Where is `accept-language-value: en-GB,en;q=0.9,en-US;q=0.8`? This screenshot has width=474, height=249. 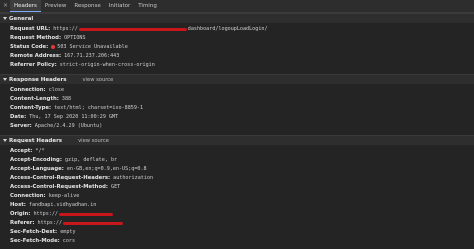 accept-language-value: en-GB,en;q=0.9,en-US;q=0.8 is located at coordinates (106, 169).